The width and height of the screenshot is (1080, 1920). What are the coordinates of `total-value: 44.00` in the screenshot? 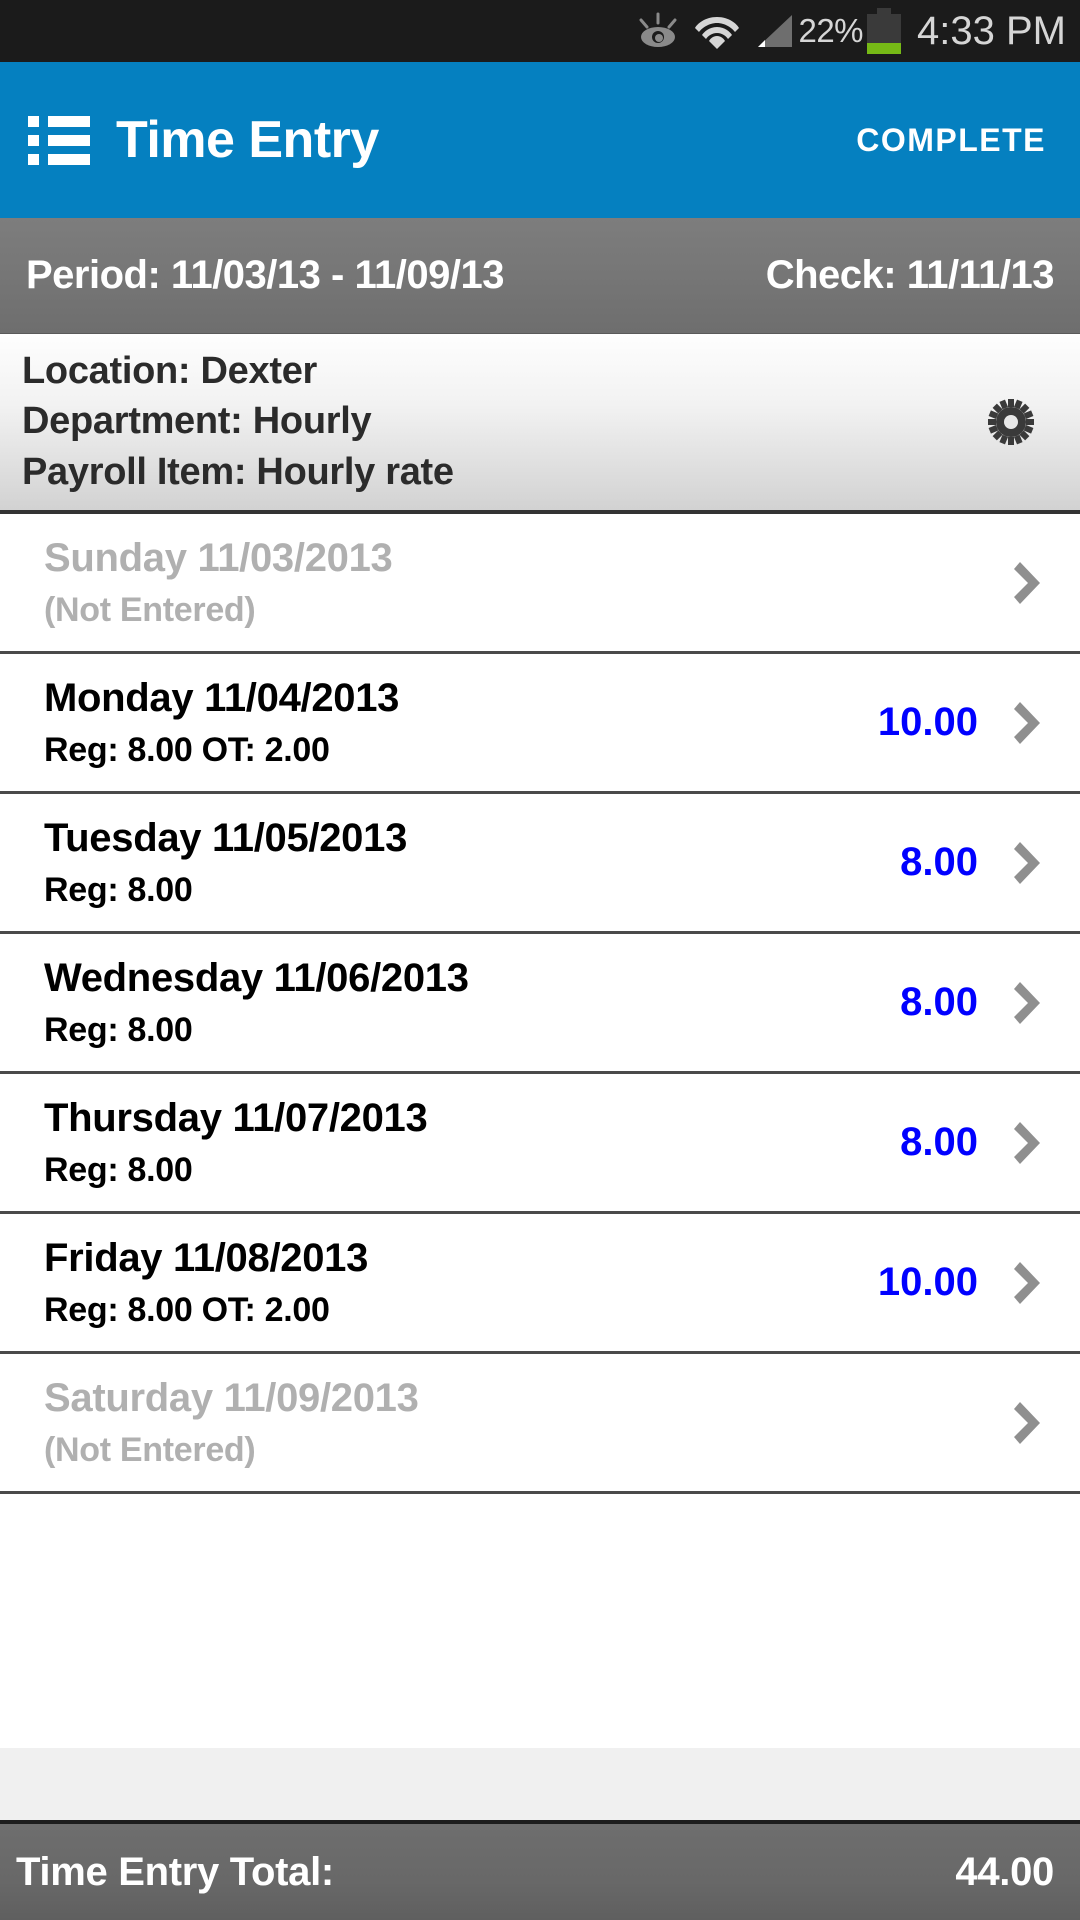 It's located at (1004, 1871).